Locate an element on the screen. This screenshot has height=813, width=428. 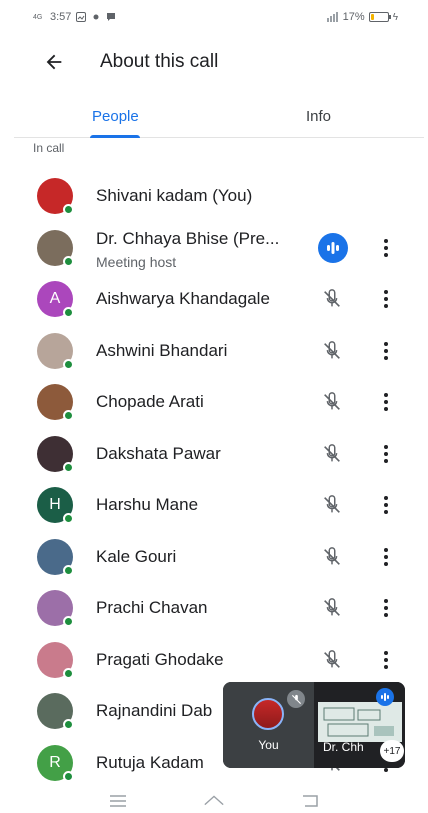
battery-icon is located at coordinates (379, 17).